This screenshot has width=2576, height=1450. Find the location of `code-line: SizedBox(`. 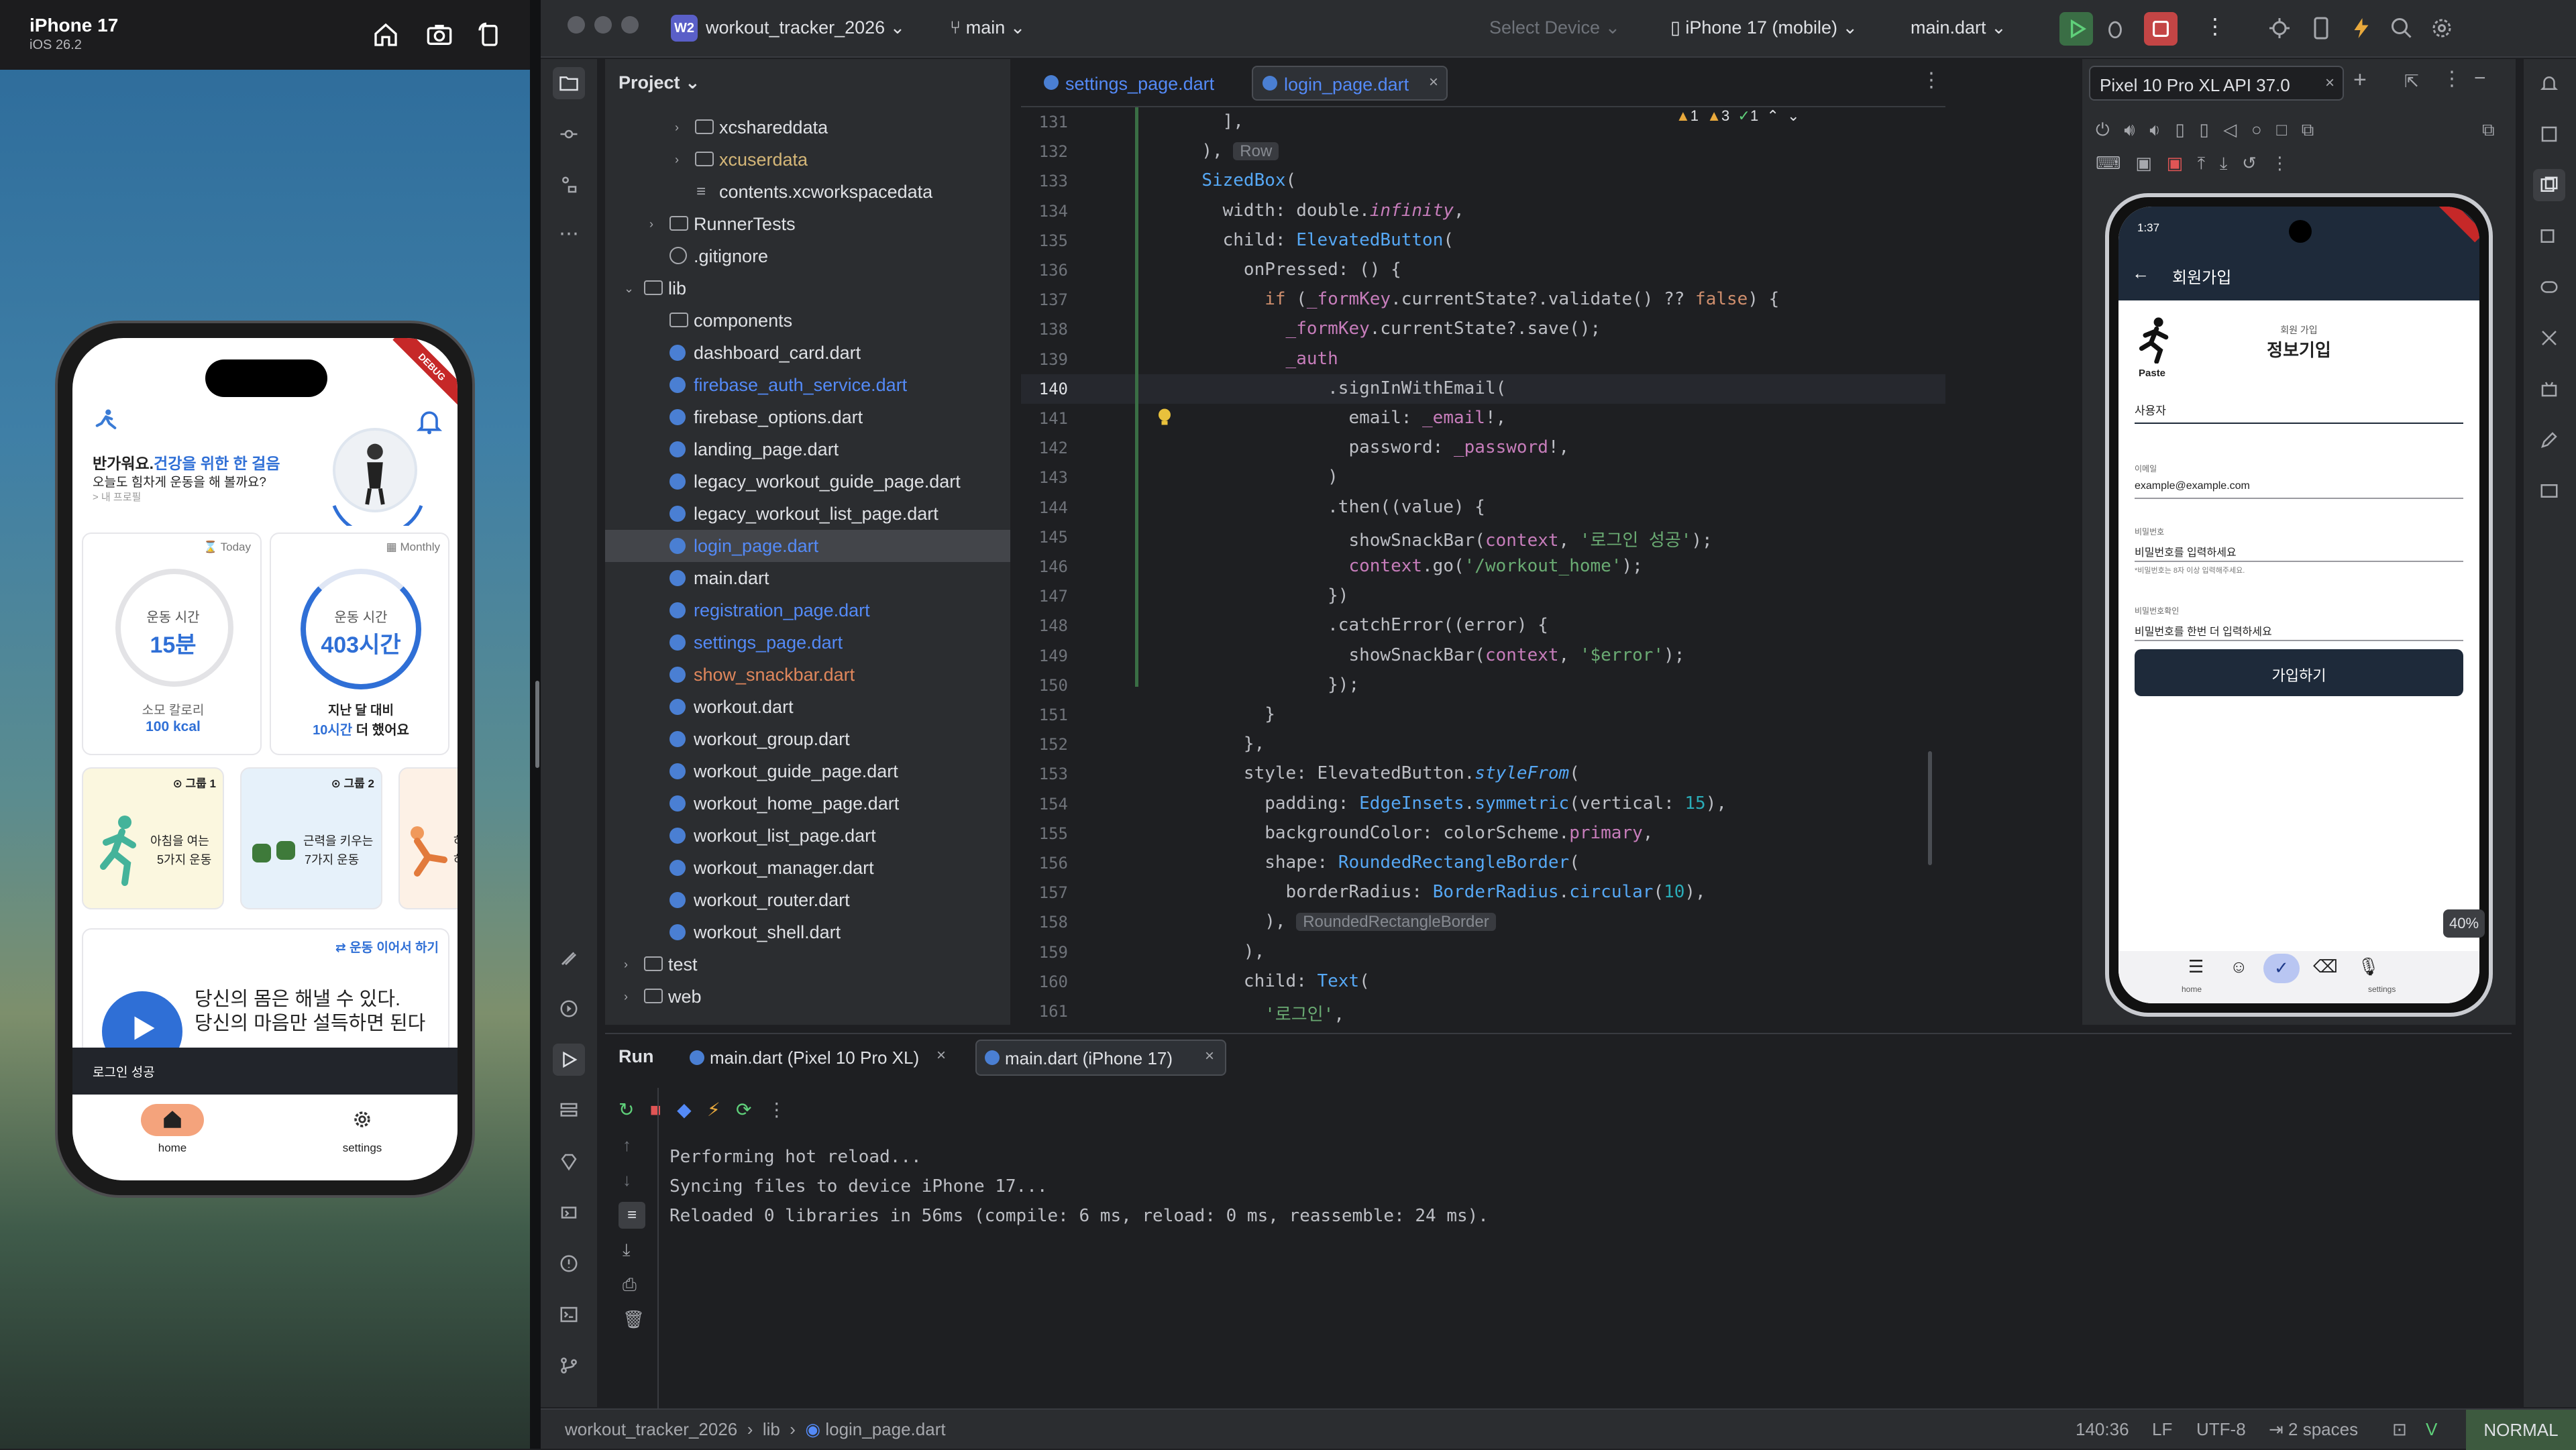

code-line: SizedBox( is located at coordinates (1238, 180).